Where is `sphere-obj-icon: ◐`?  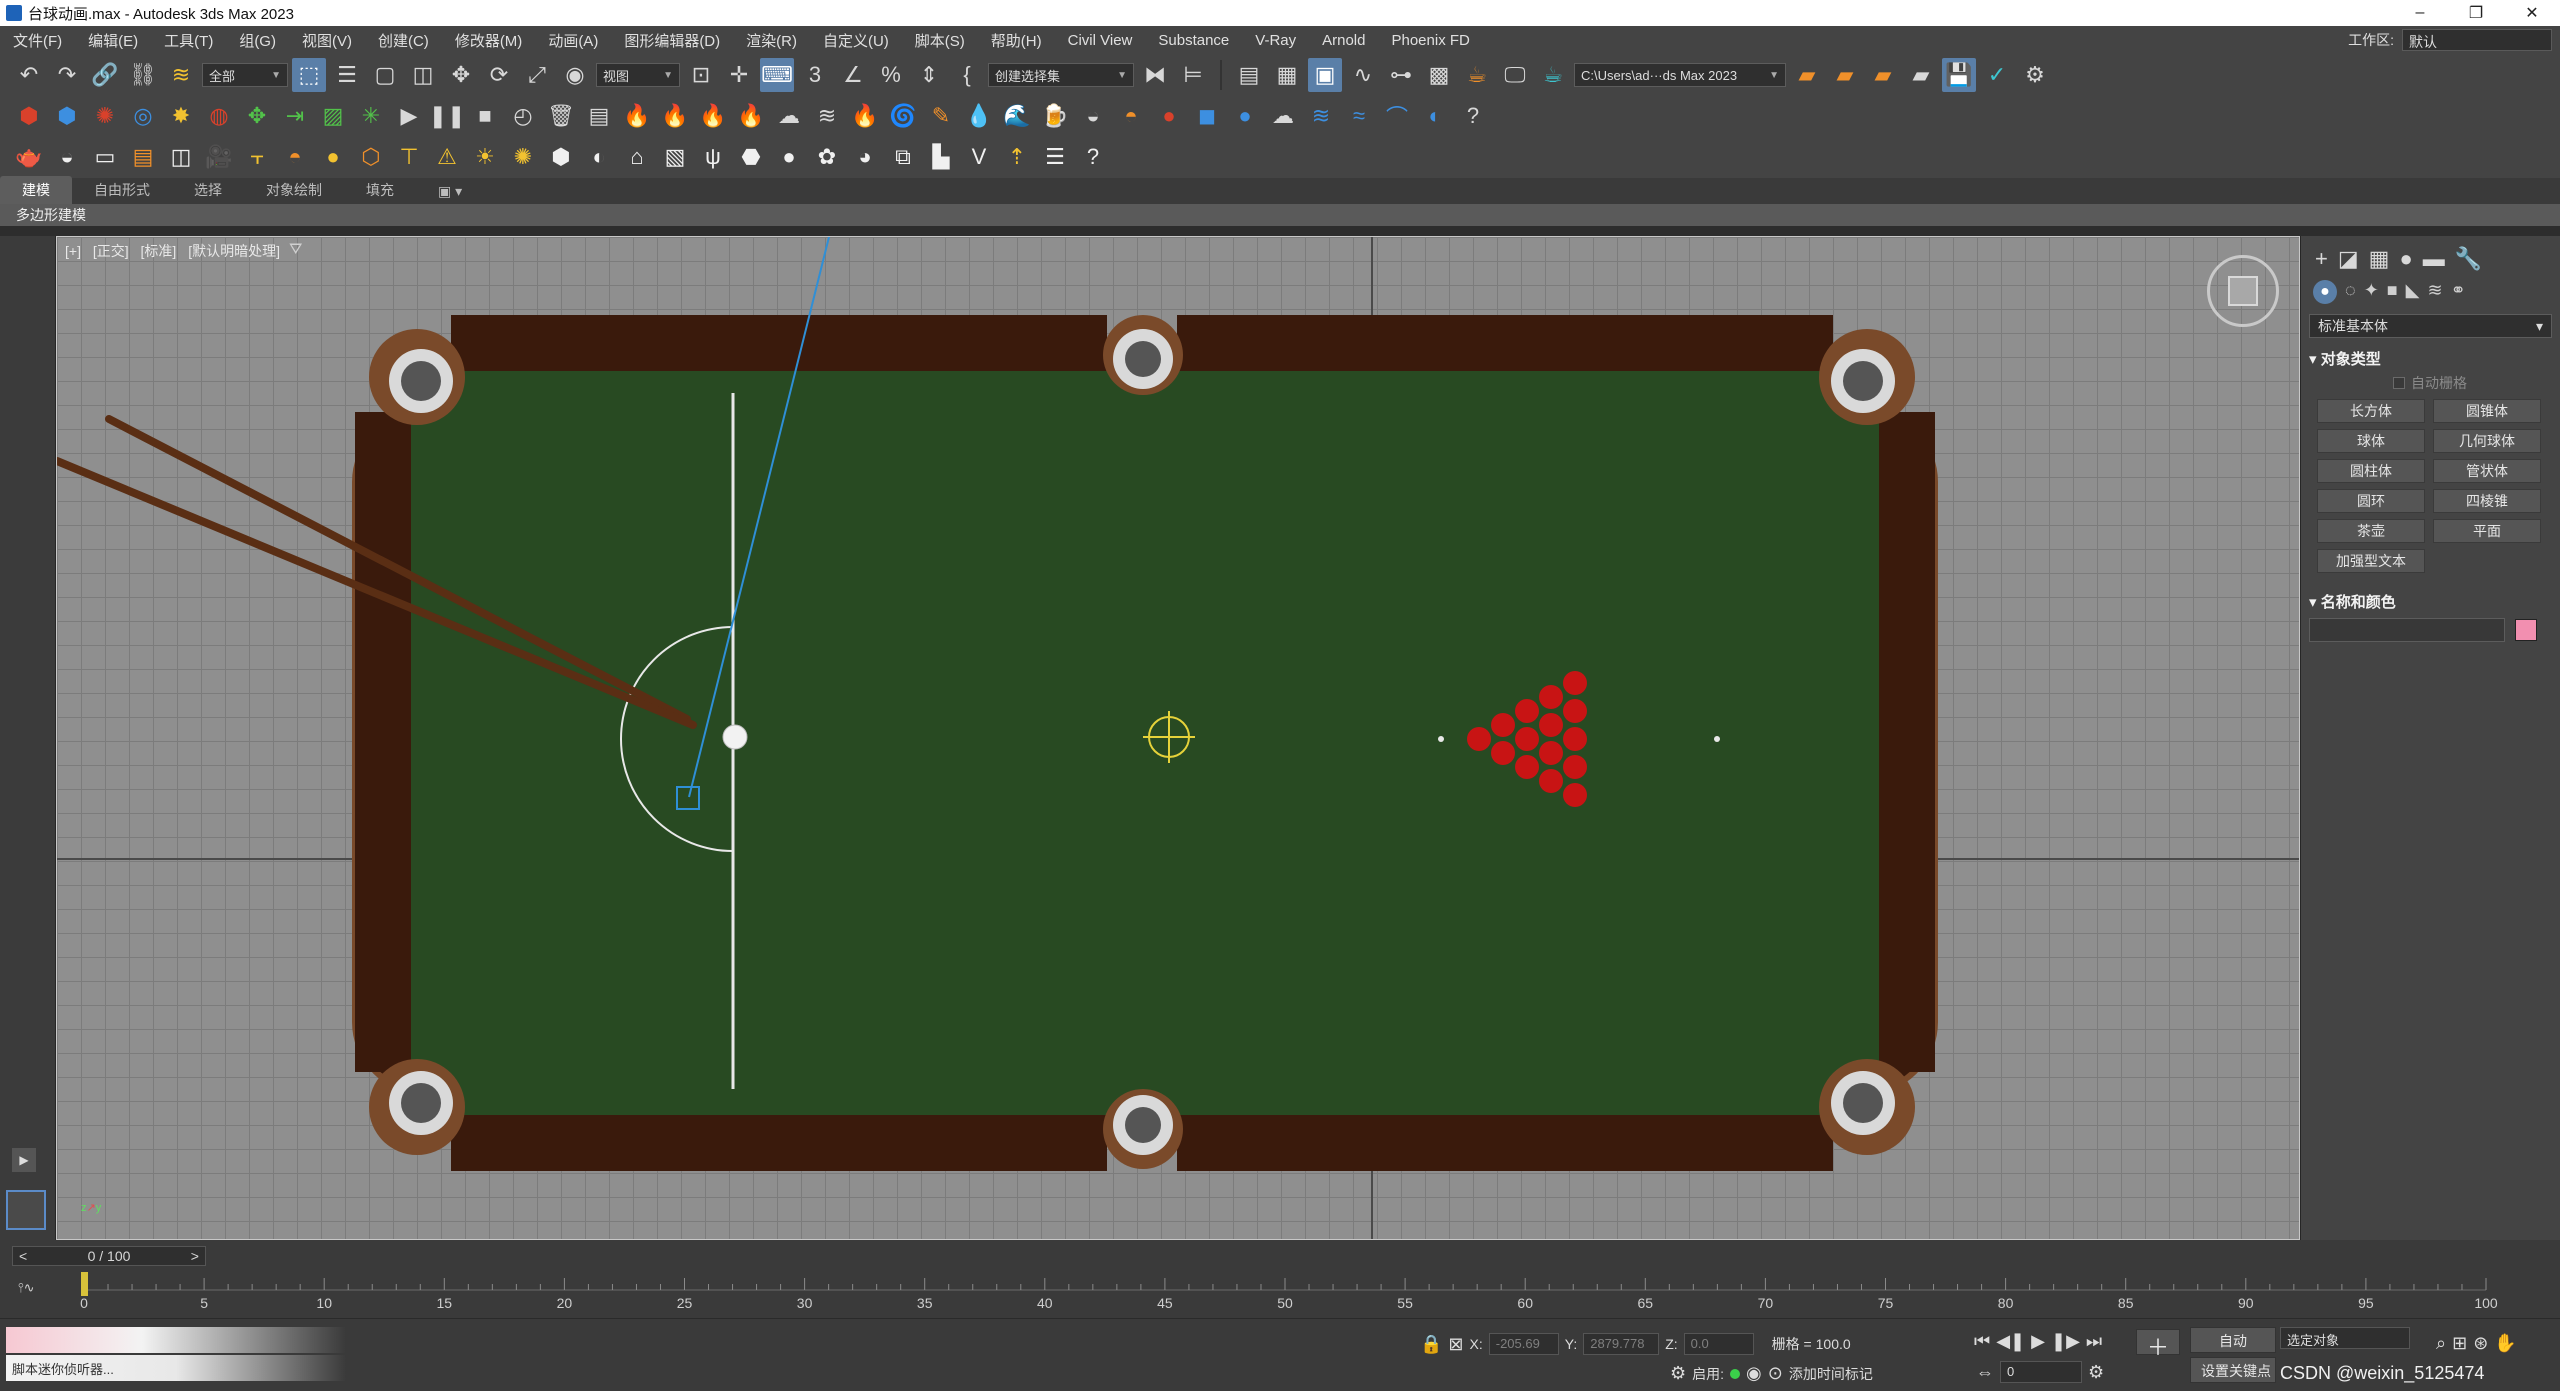 sphere-obj-icon: ◐ is located at coordinates (599, 157).